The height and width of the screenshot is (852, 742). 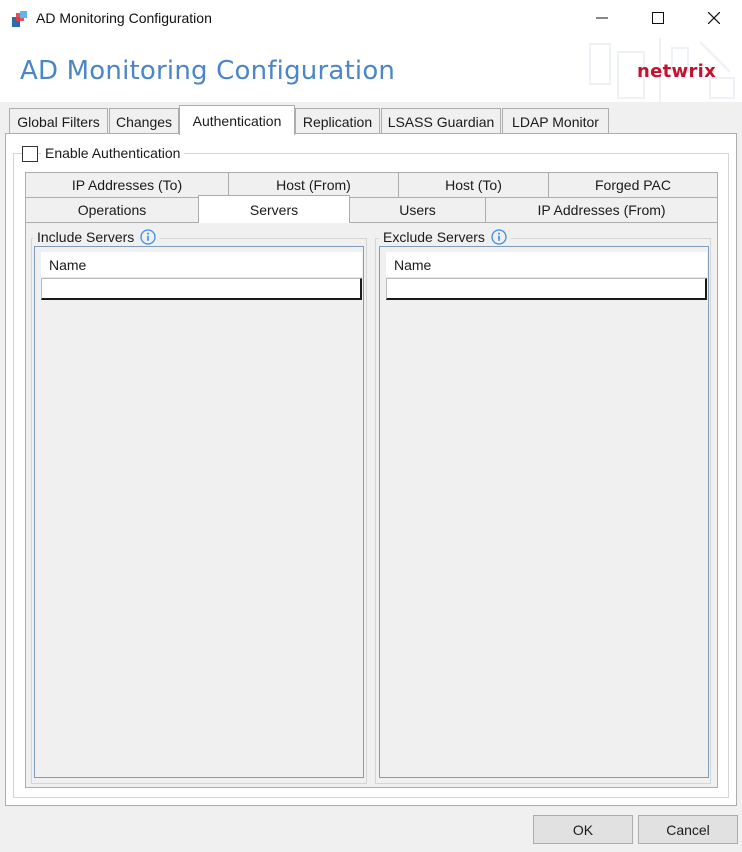 I want to click on enable-authentication-checkbox, so click(x=30, y=154).